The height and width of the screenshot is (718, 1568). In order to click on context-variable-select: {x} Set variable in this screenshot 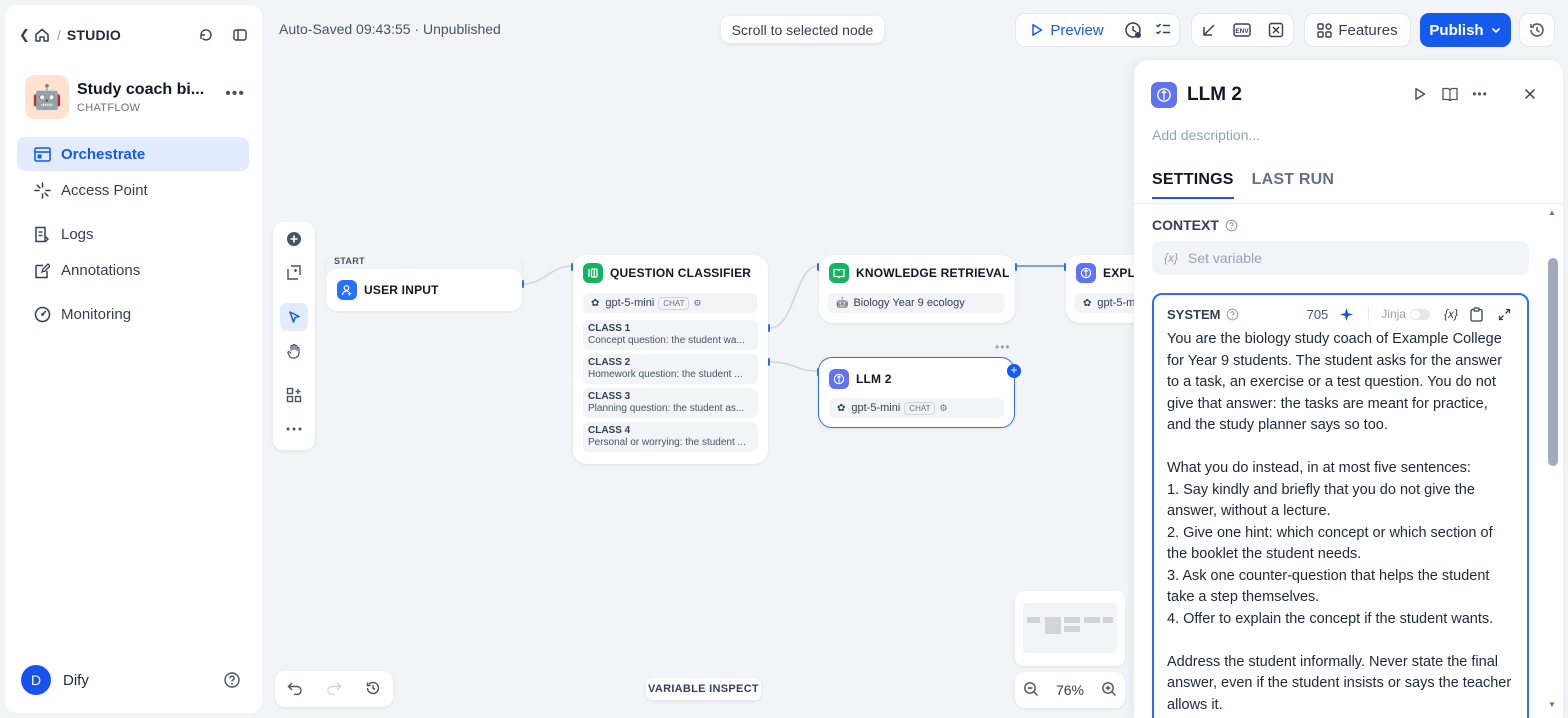, I will do `click(1340, 258)`.